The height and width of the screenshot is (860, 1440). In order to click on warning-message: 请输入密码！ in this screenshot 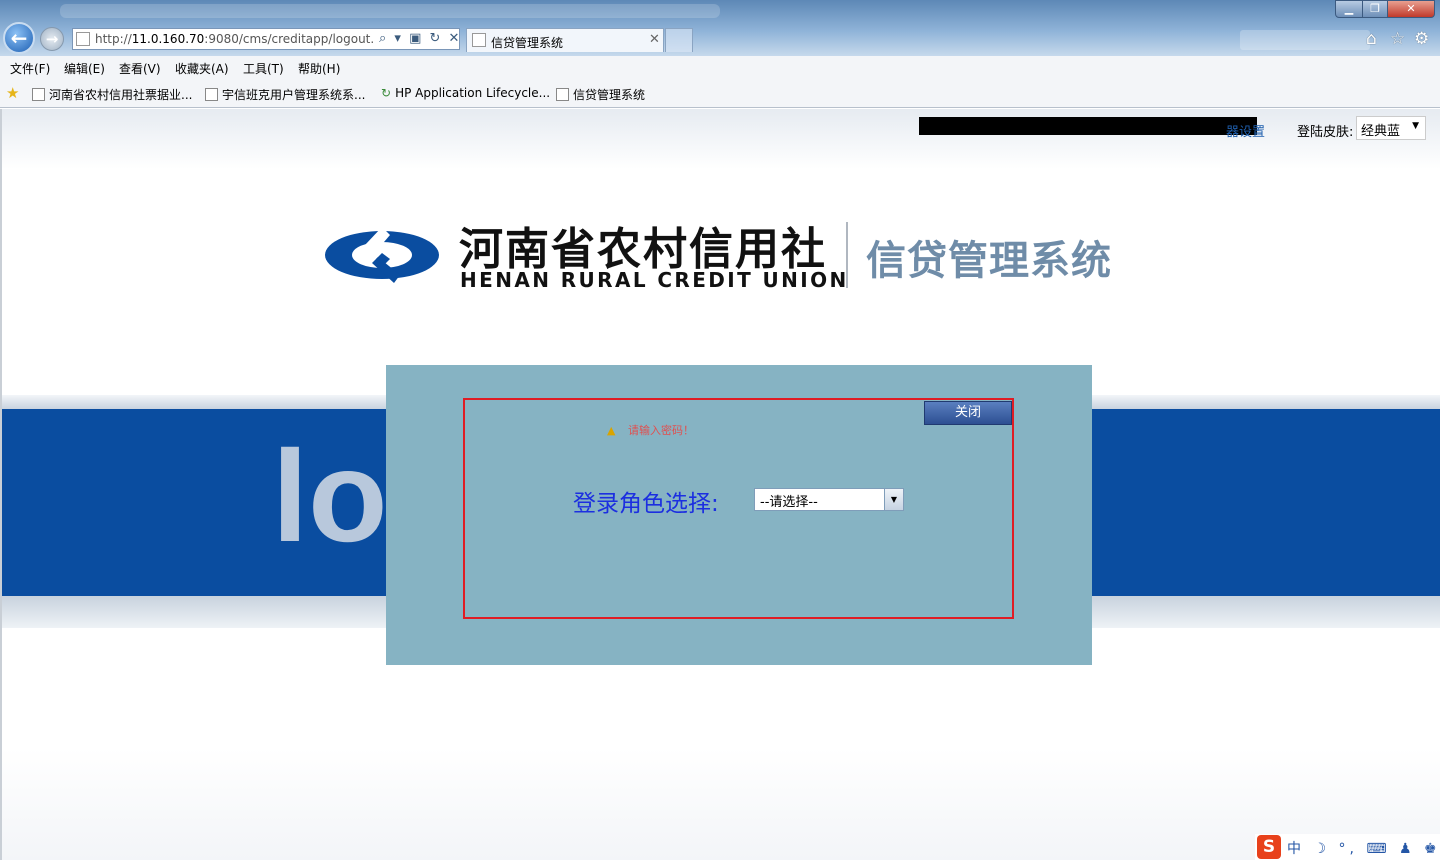, I will do `click(661, 430)`.